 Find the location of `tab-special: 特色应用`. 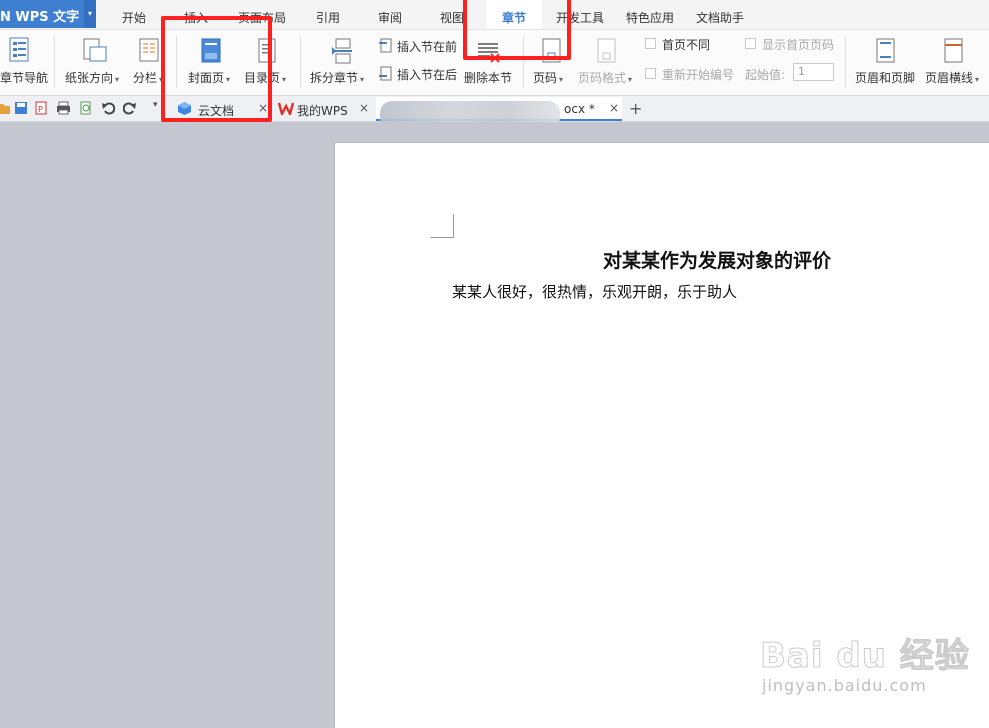

tab-special: 特色应用 is located at coordinates (650, 17).